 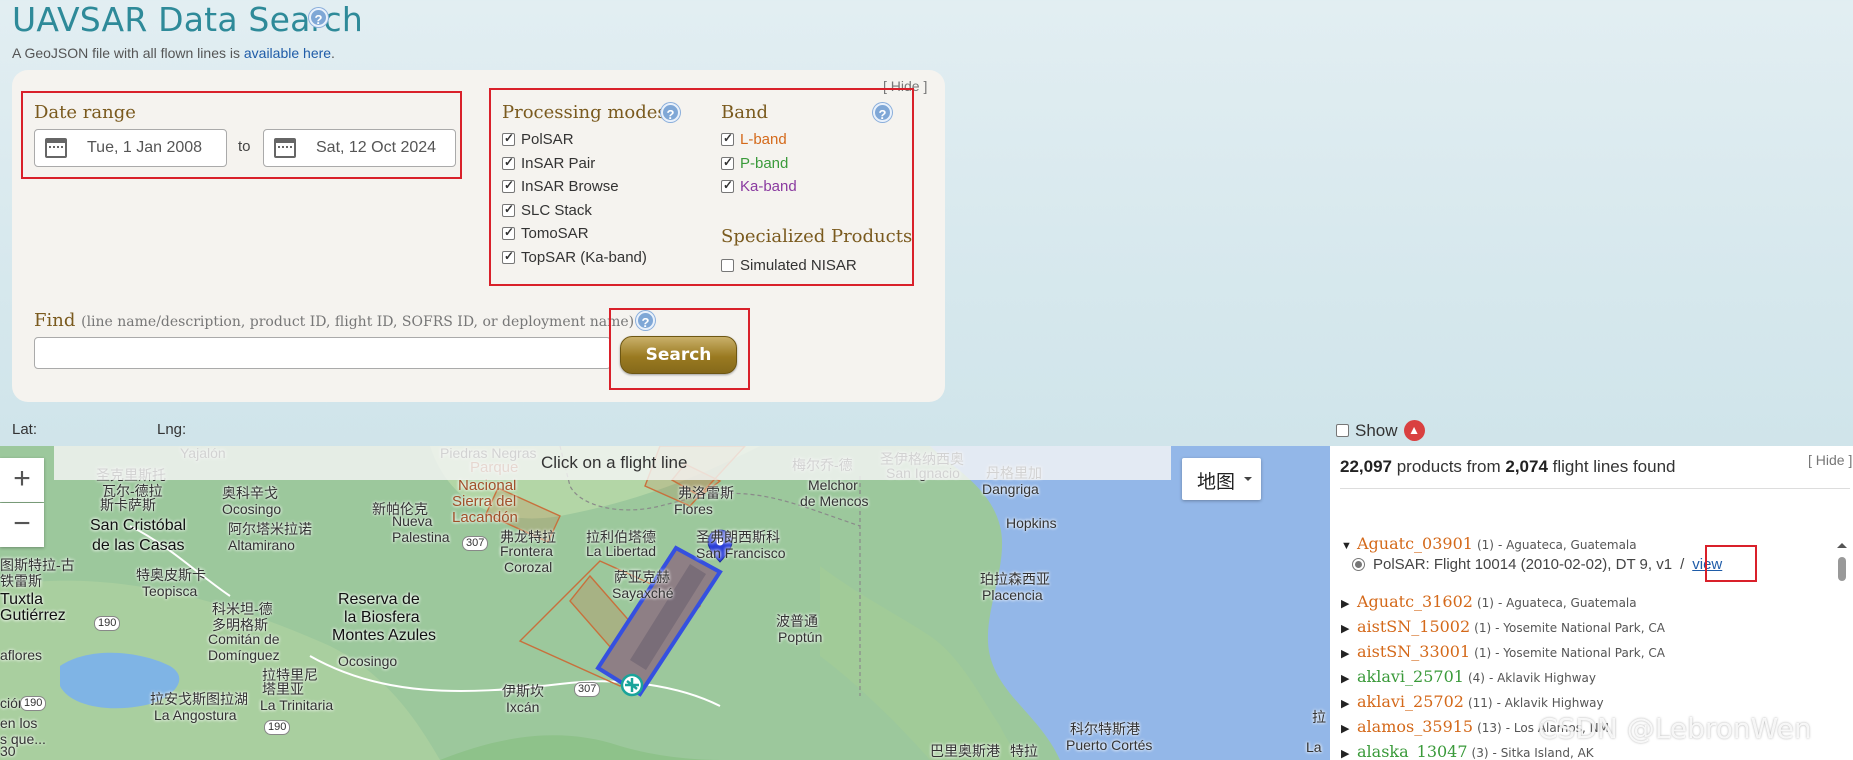 What do you see at coordinates (485, 517) in the screenshot?
I see `map-place-label: Lacandón` at bounding box center [485, 517].